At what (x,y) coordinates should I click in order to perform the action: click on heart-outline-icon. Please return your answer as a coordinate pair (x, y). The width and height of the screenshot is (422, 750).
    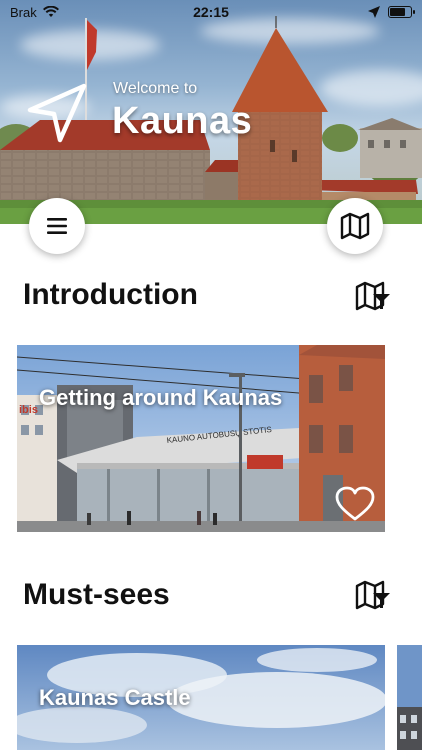
    Looking at the image, I should click on (355, 504).